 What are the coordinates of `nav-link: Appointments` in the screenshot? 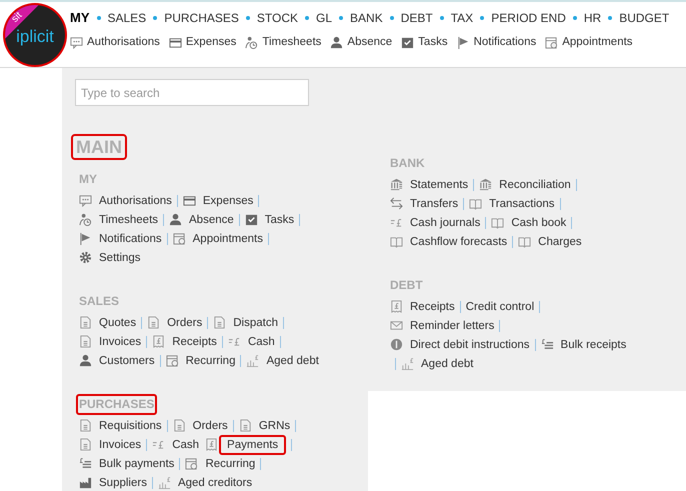 It's located at (597, 42).